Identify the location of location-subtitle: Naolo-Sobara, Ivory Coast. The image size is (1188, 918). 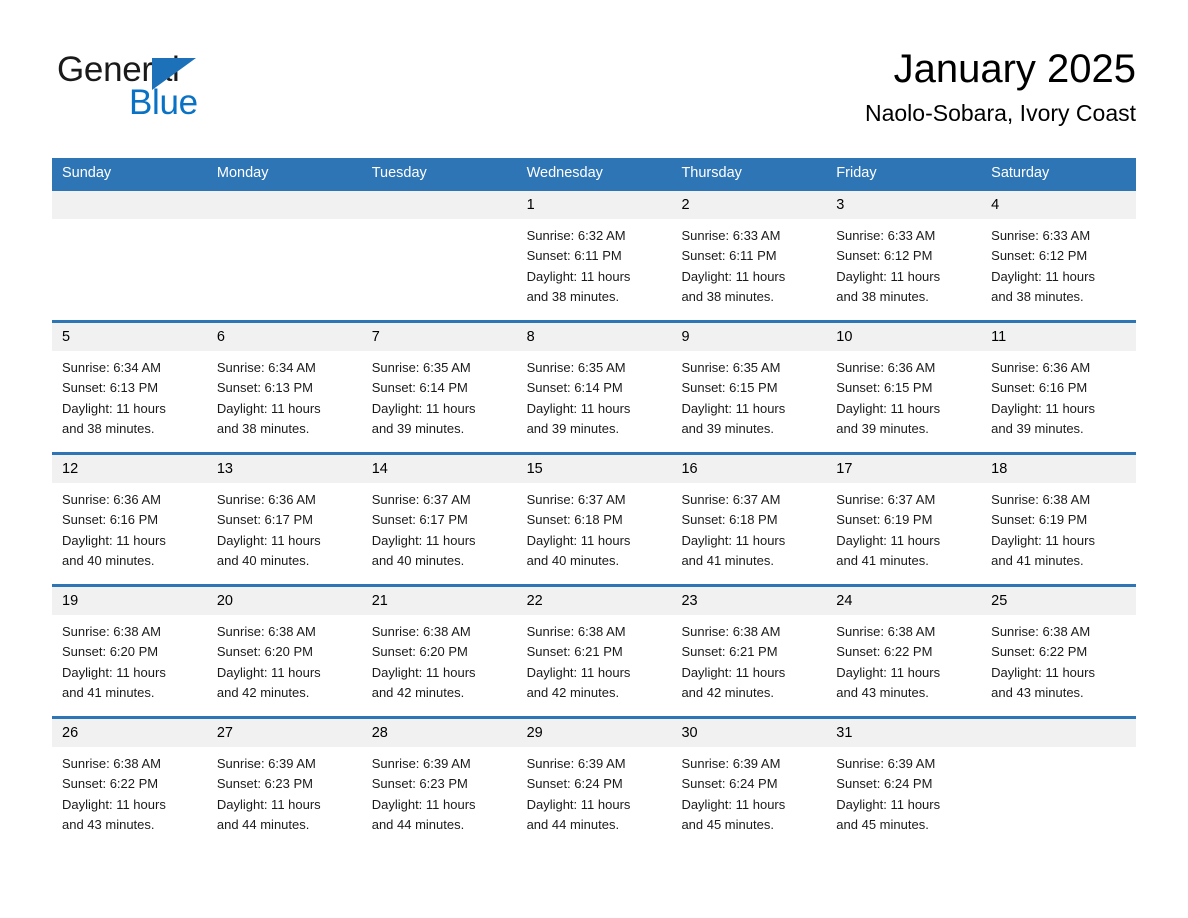
(1000, 113).